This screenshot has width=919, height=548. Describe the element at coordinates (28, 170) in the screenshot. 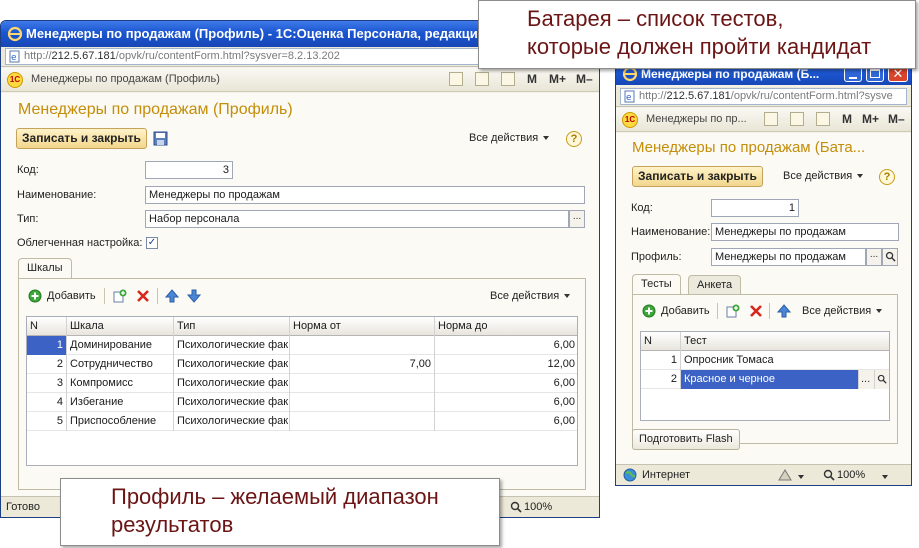

I see `code-label: Код:` at that location.